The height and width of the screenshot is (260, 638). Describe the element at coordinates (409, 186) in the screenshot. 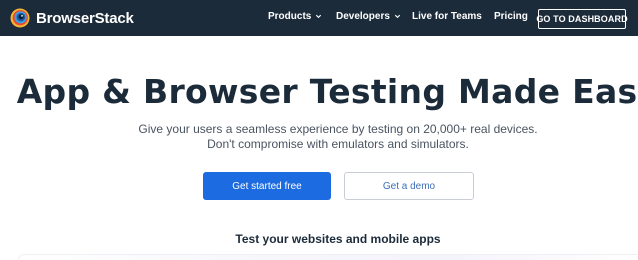

I see `get-a-demo-button: Get a demo` at that location.